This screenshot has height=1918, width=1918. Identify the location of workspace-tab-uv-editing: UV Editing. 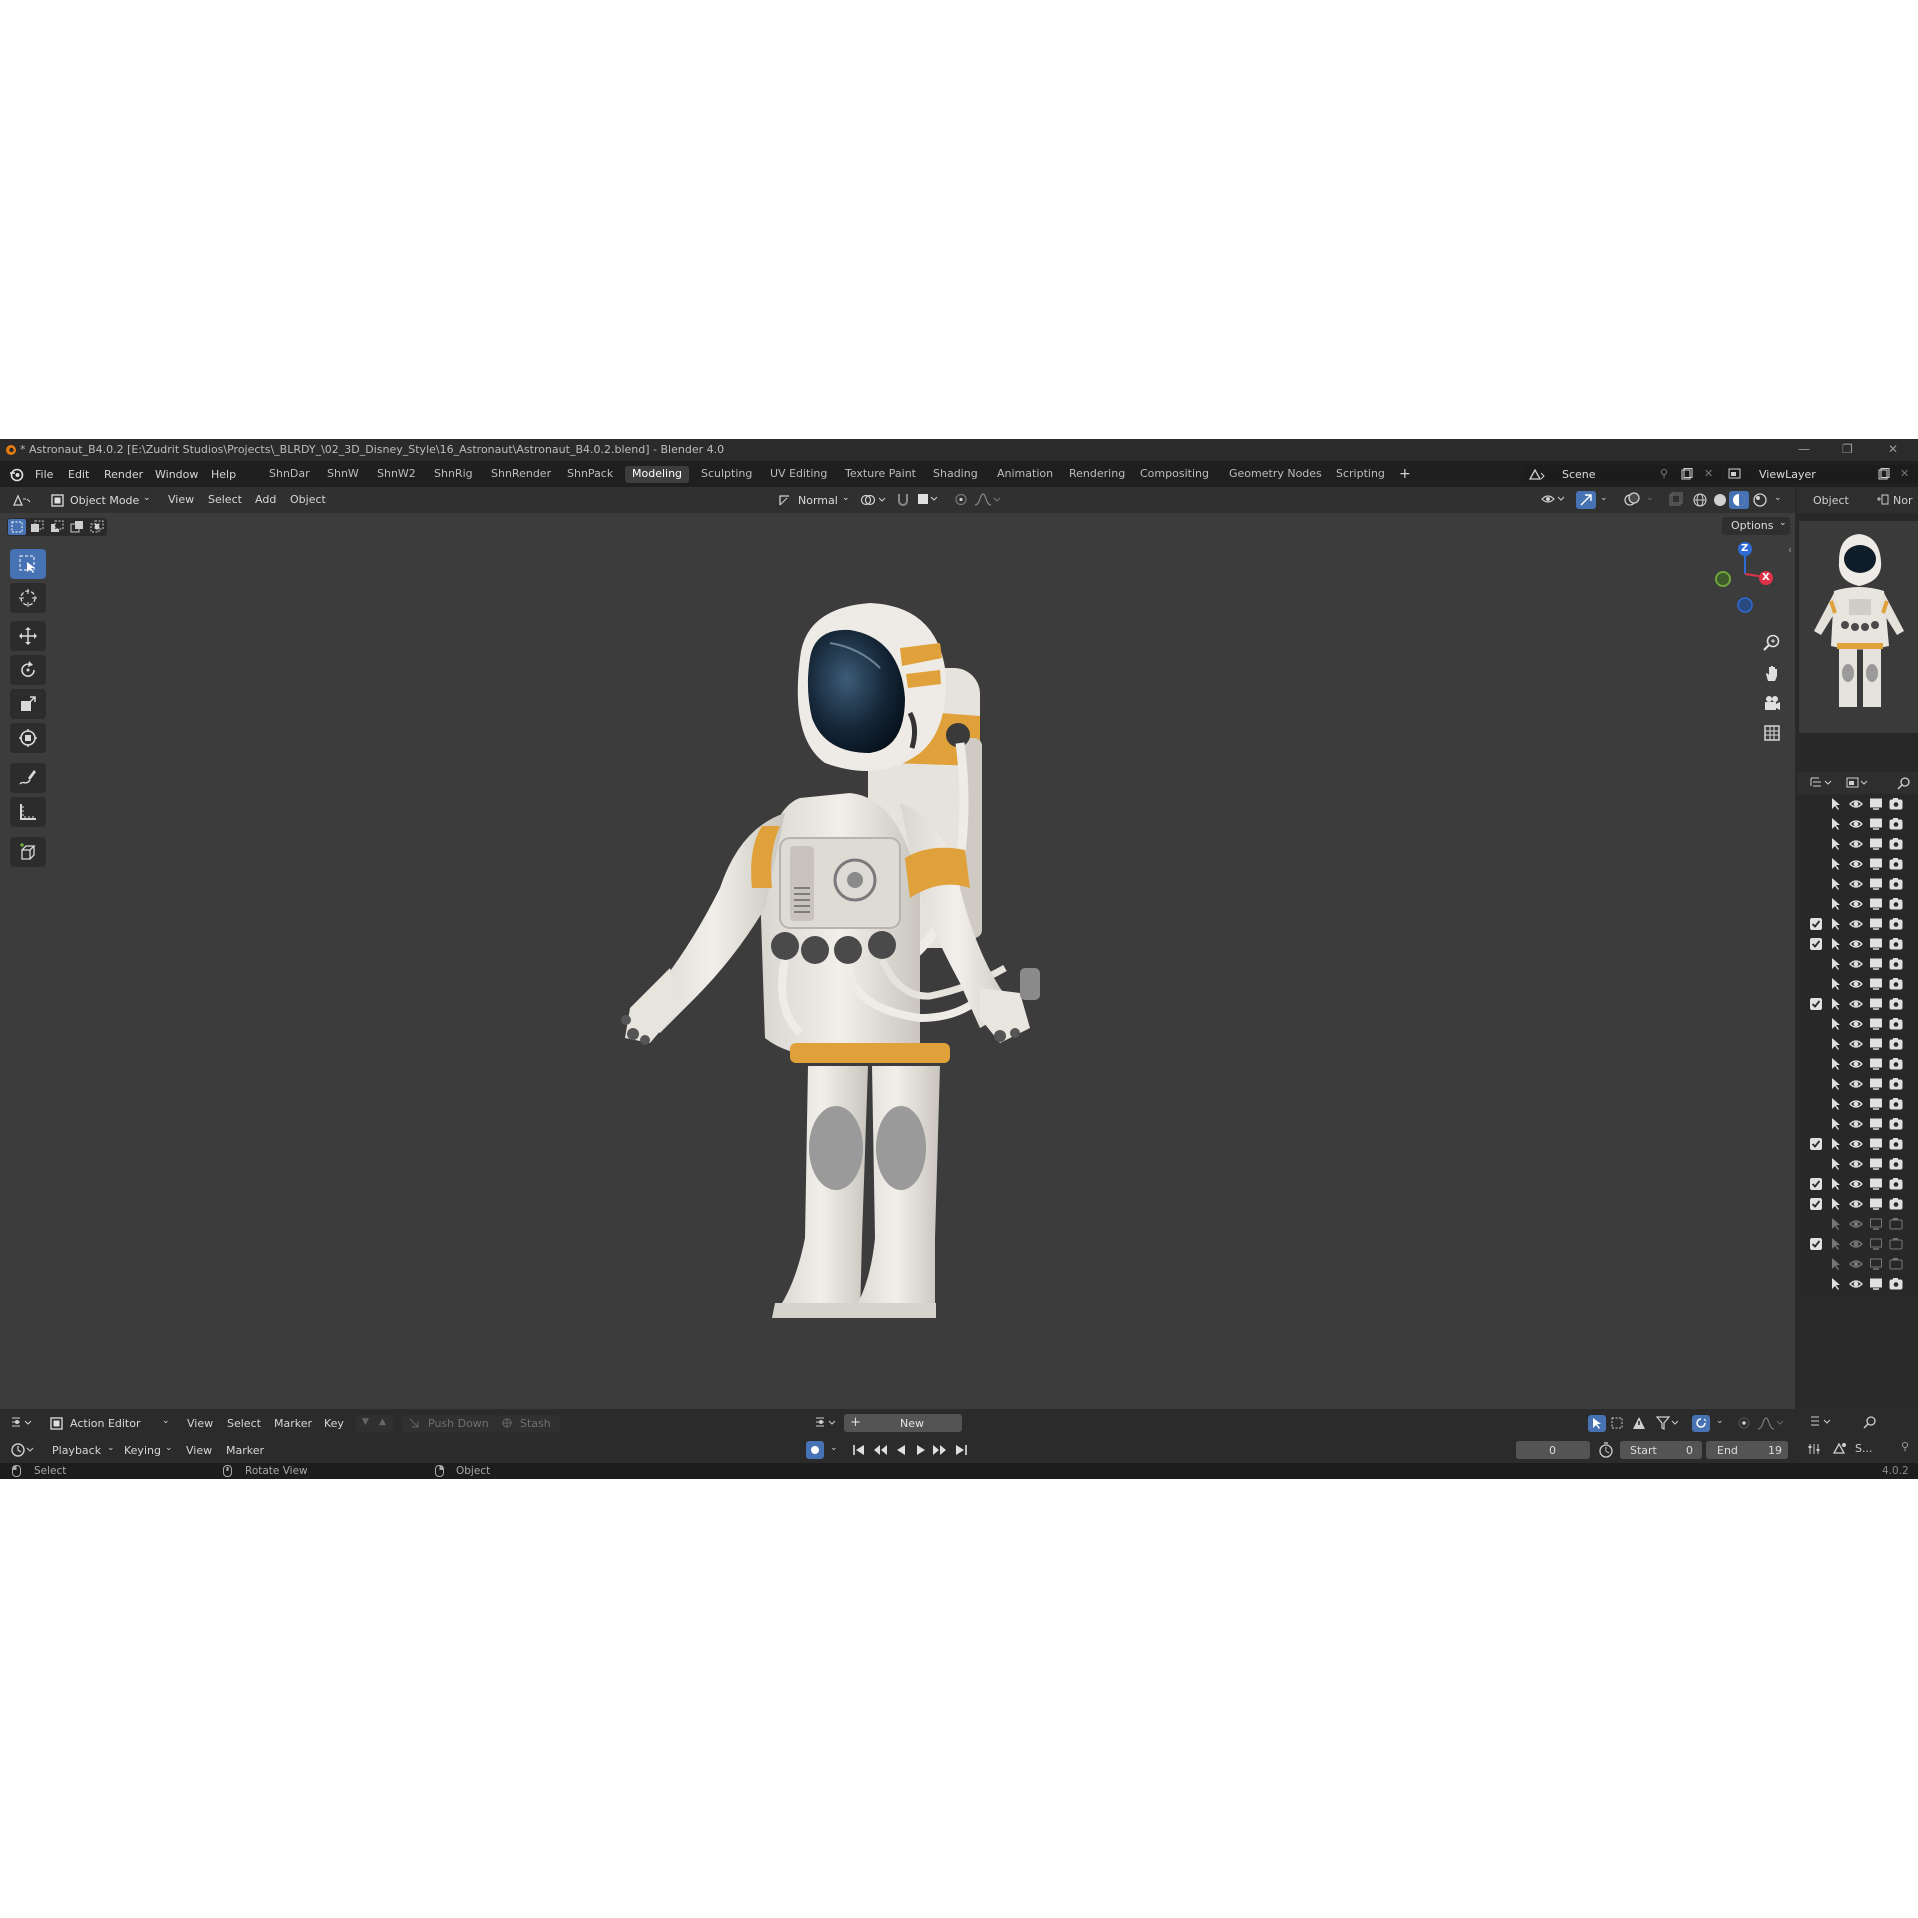
(798, 474).